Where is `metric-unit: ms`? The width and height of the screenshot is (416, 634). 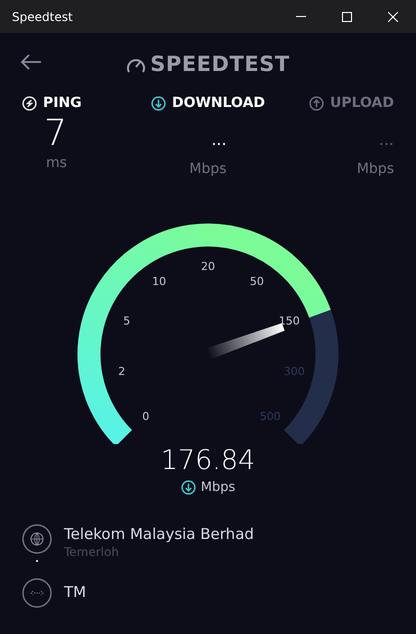 metric-unit: ms is located at coordinates (56, 163).